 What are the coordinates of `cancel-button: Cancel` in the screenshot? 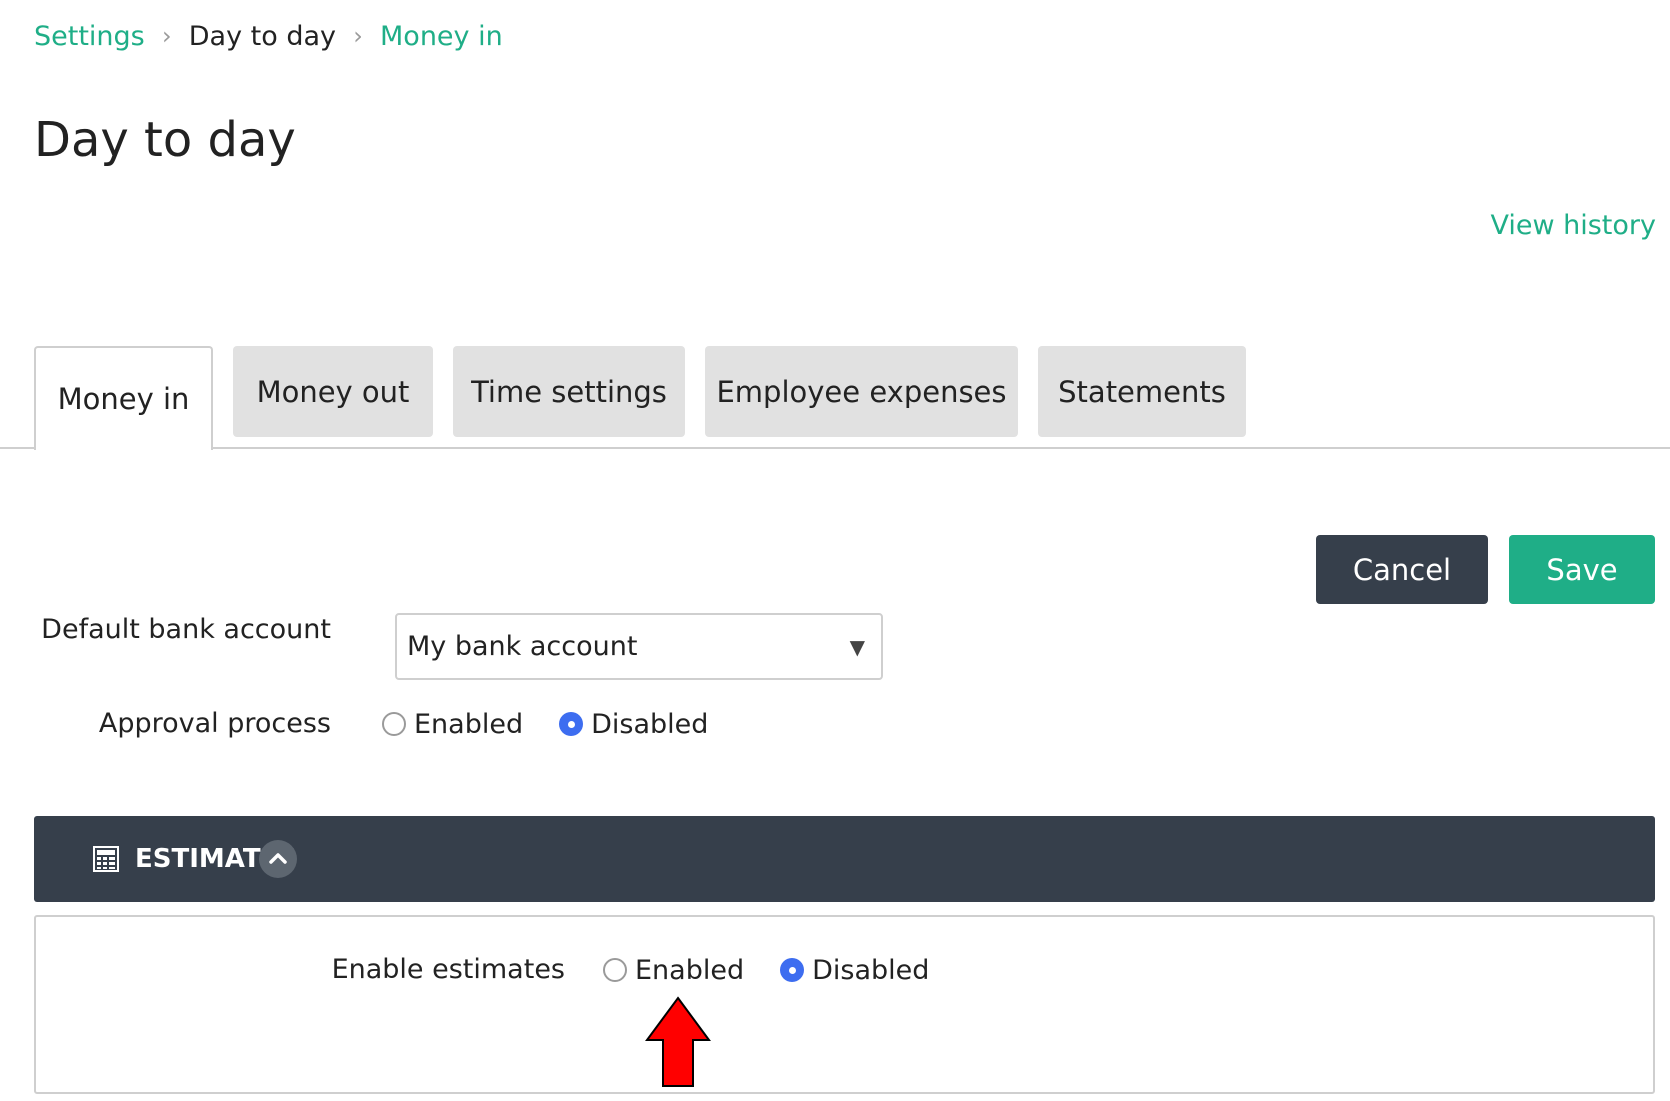 It's located at (1402, 569).